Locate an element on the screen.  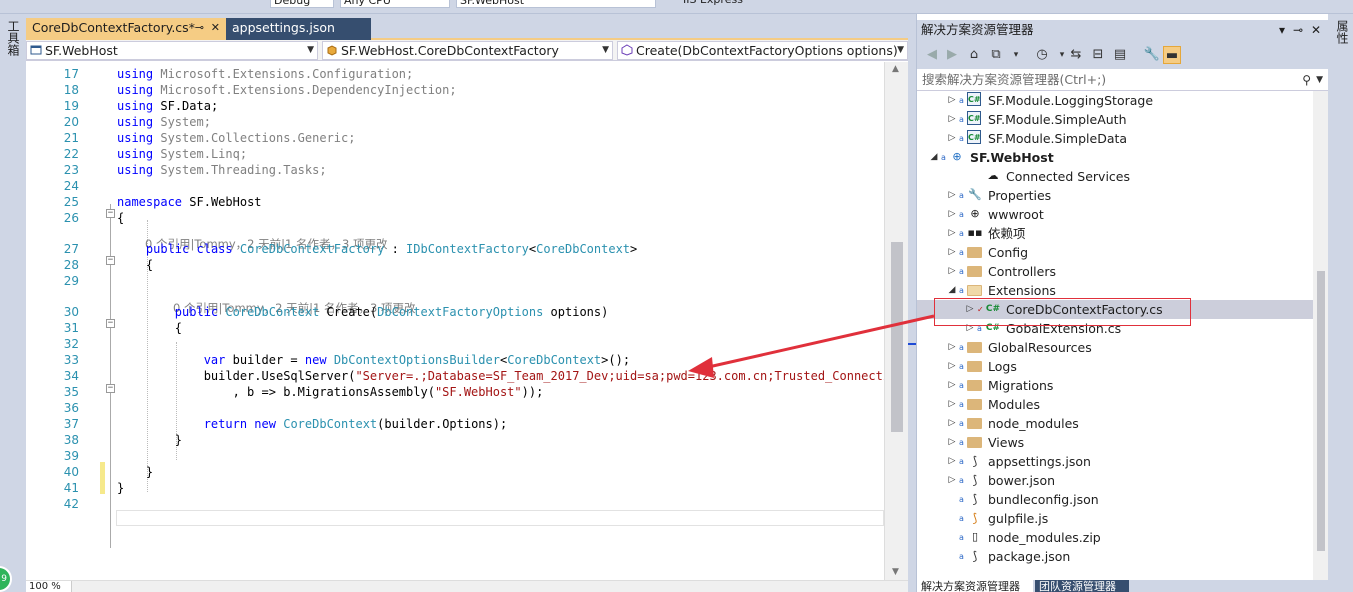
tree-item: ▷ a C# SF.Module.SimpleAuth is located at coordinates (1115, 119).